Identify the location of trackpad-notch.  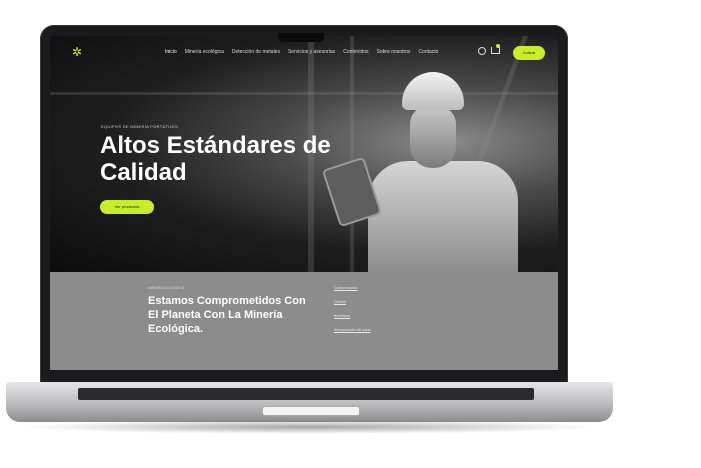
(311, 411).